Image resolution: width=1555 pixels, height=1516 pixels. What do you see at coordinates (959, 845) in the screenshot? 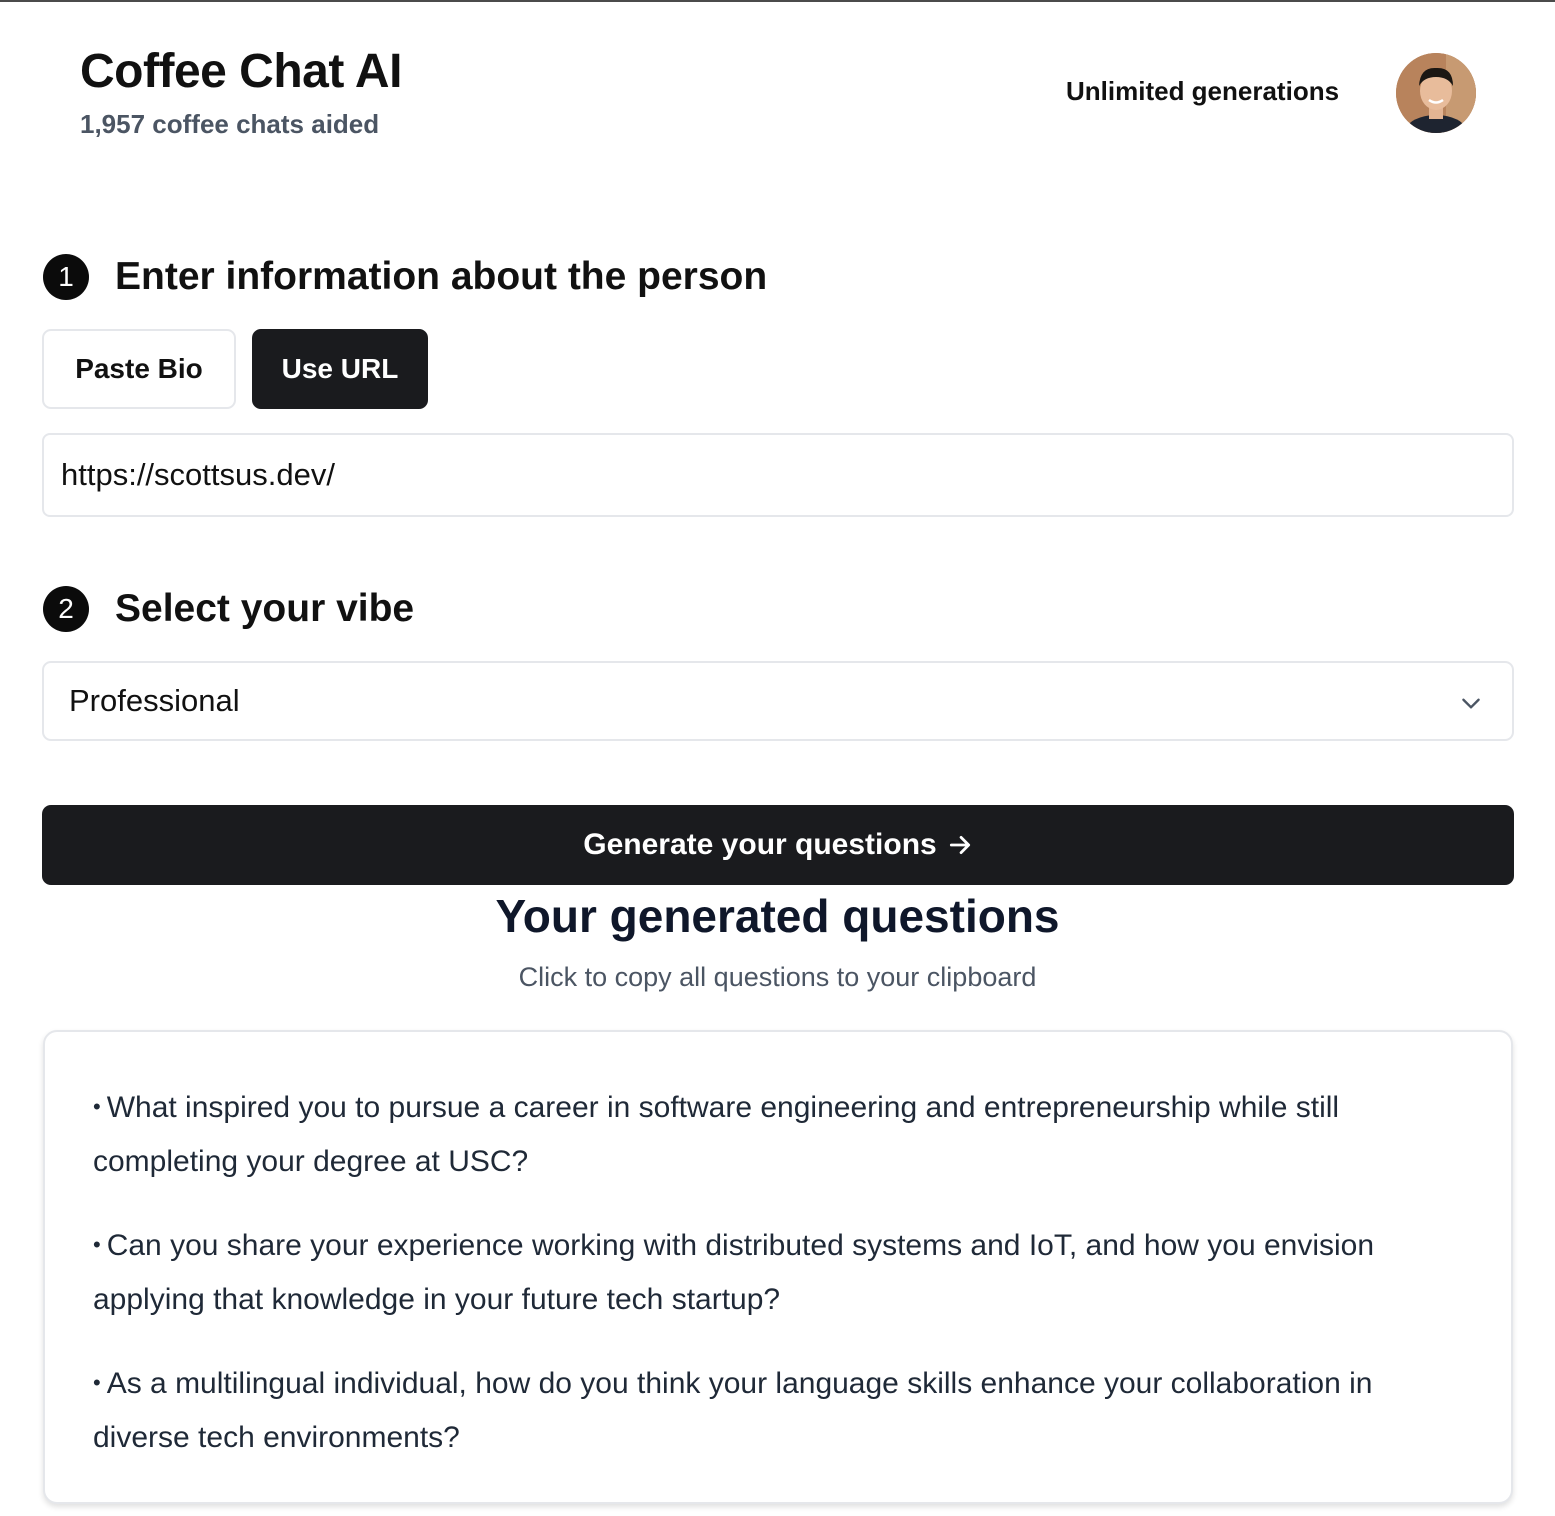
I see `arrow-right-icon` at bounding box center [959, 845].